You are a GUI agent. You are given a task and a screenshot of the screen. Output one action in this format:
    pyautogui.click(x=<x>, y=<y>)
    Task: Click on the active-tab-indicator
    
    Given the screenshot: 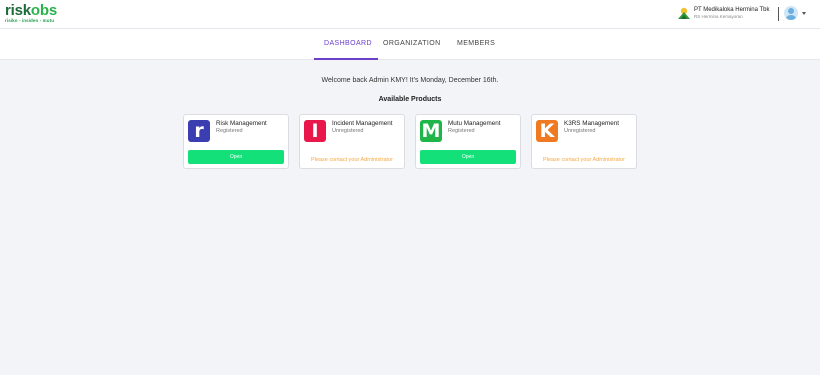 What is the action you would take?
    pyautogui.click(x=346, y=59)
    